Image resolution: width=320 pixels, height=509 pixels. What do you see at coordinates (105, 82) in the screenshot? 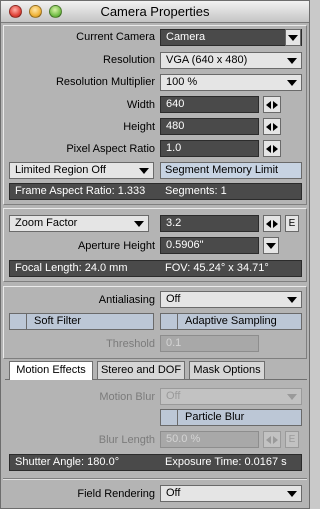
I see `resolution-multiplier-label: Resolution Multiplier` at bounding box center [105, 82].